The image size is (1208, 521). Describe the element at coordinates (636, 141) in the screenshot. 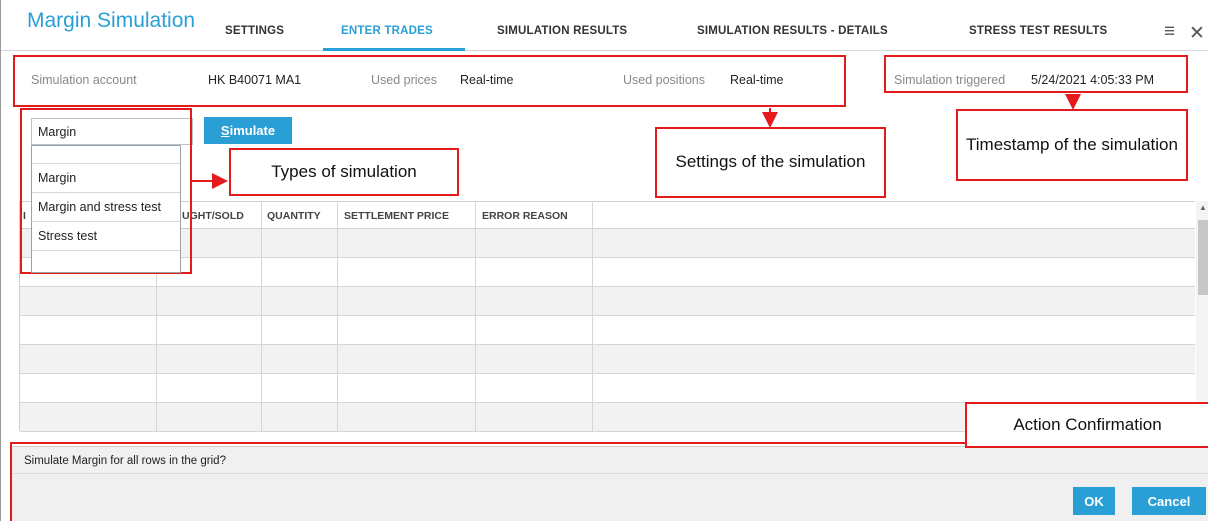

I see `annotation-arrows` at that location.